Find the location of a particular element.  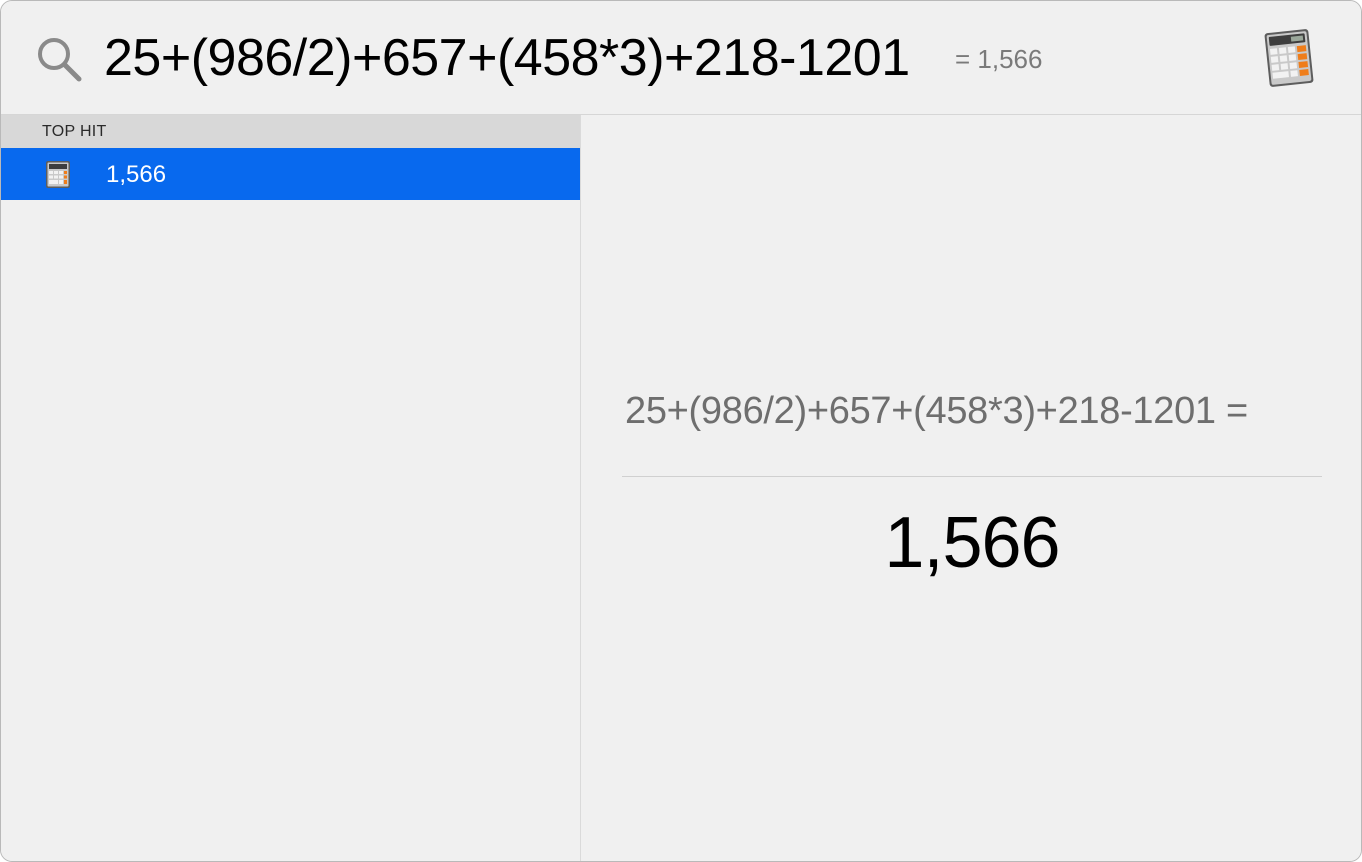

search-bar: 25+(986/2)+657+(458*3)+218-1201 = 1,566 is located at coordinates (681, 58).